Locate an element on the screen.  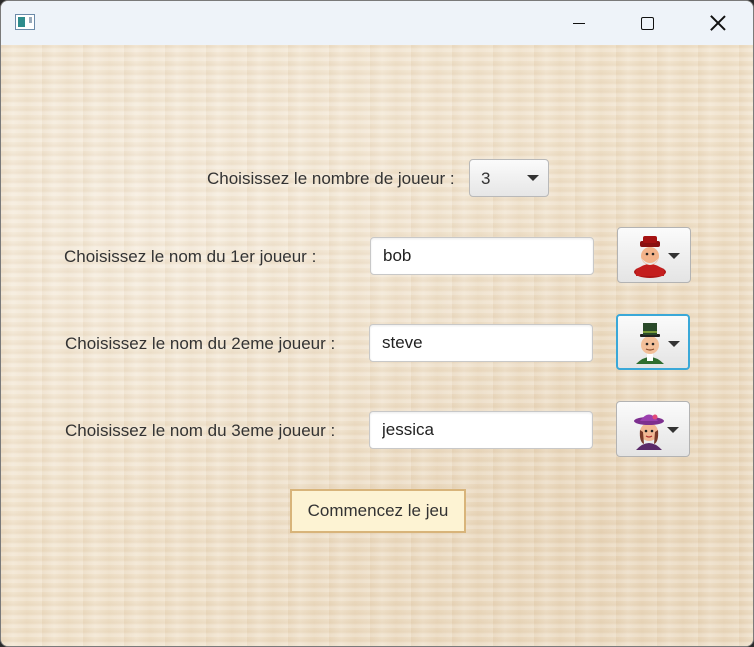
player-2-label: Choisissez le nom du 2eme joueur : is located at coordinates (200, 343).